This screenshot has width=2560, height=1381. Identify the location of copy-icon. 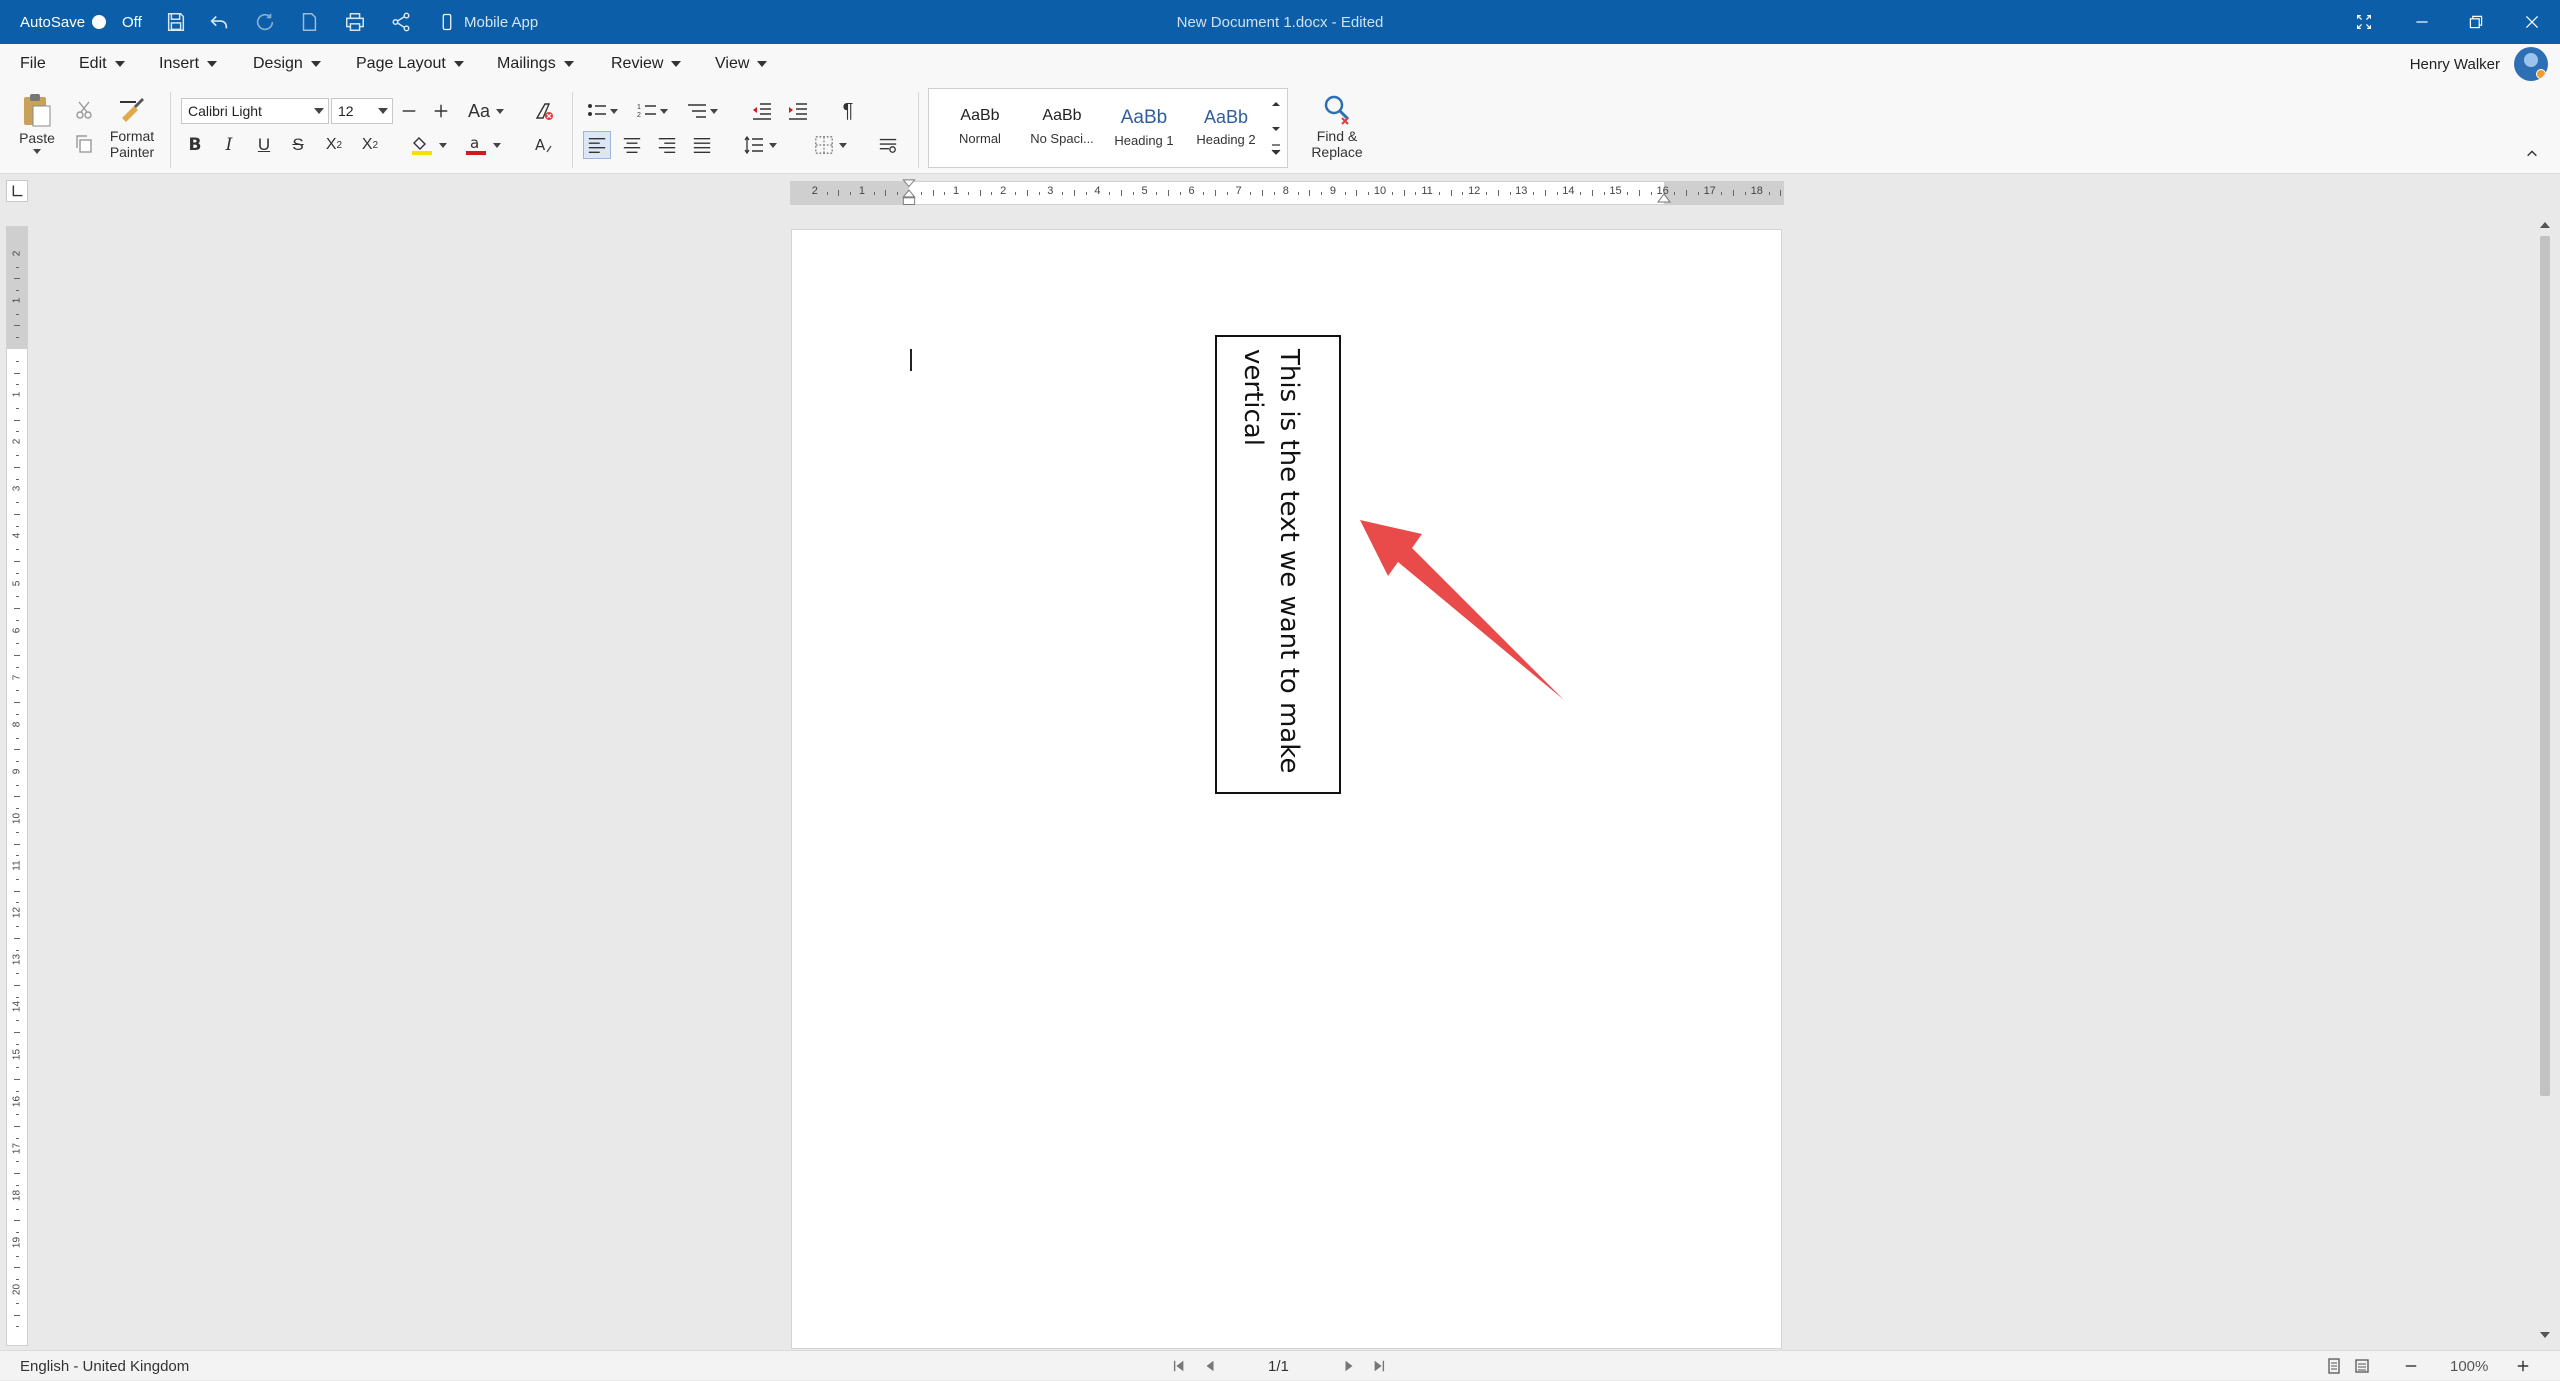
(84, 144).